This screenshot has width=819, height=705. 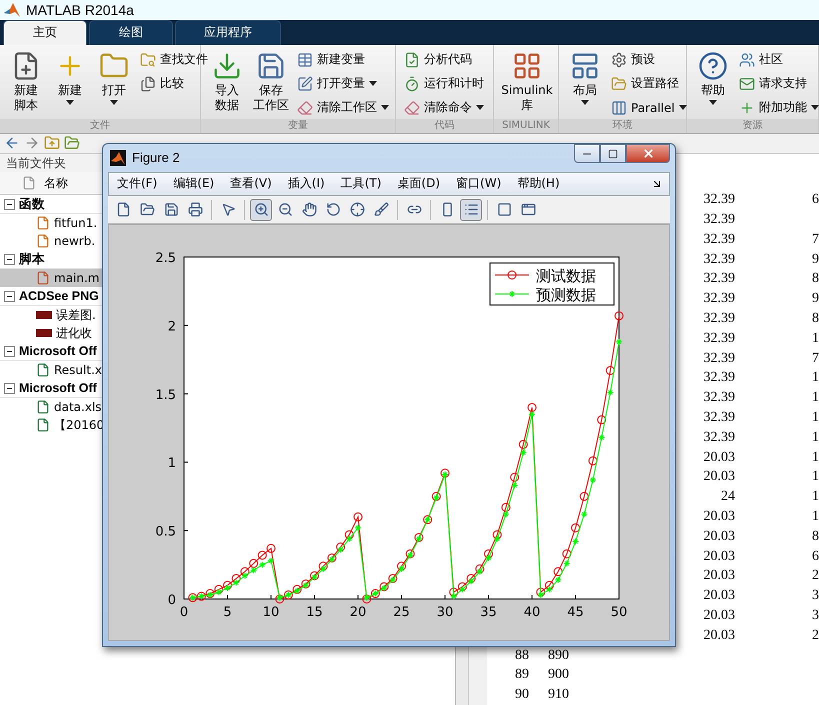 What do you see at coordinates (271, 612) in the screenshot?
I see `x-tick-label: 10` at bounding box center [271, 612].